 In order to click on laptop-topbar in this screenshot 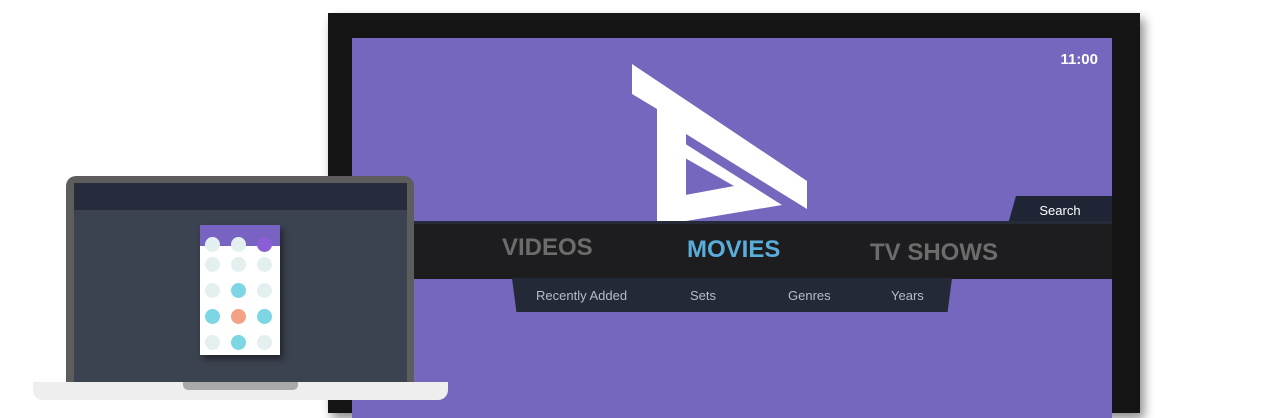, I will do `click(240, 196)`.